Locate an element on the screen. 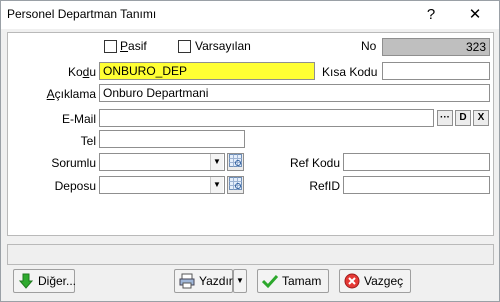 The width and height of the screenshot is (500, 302). aciklama-label: Açıklama is located at coordinates (71, 94).